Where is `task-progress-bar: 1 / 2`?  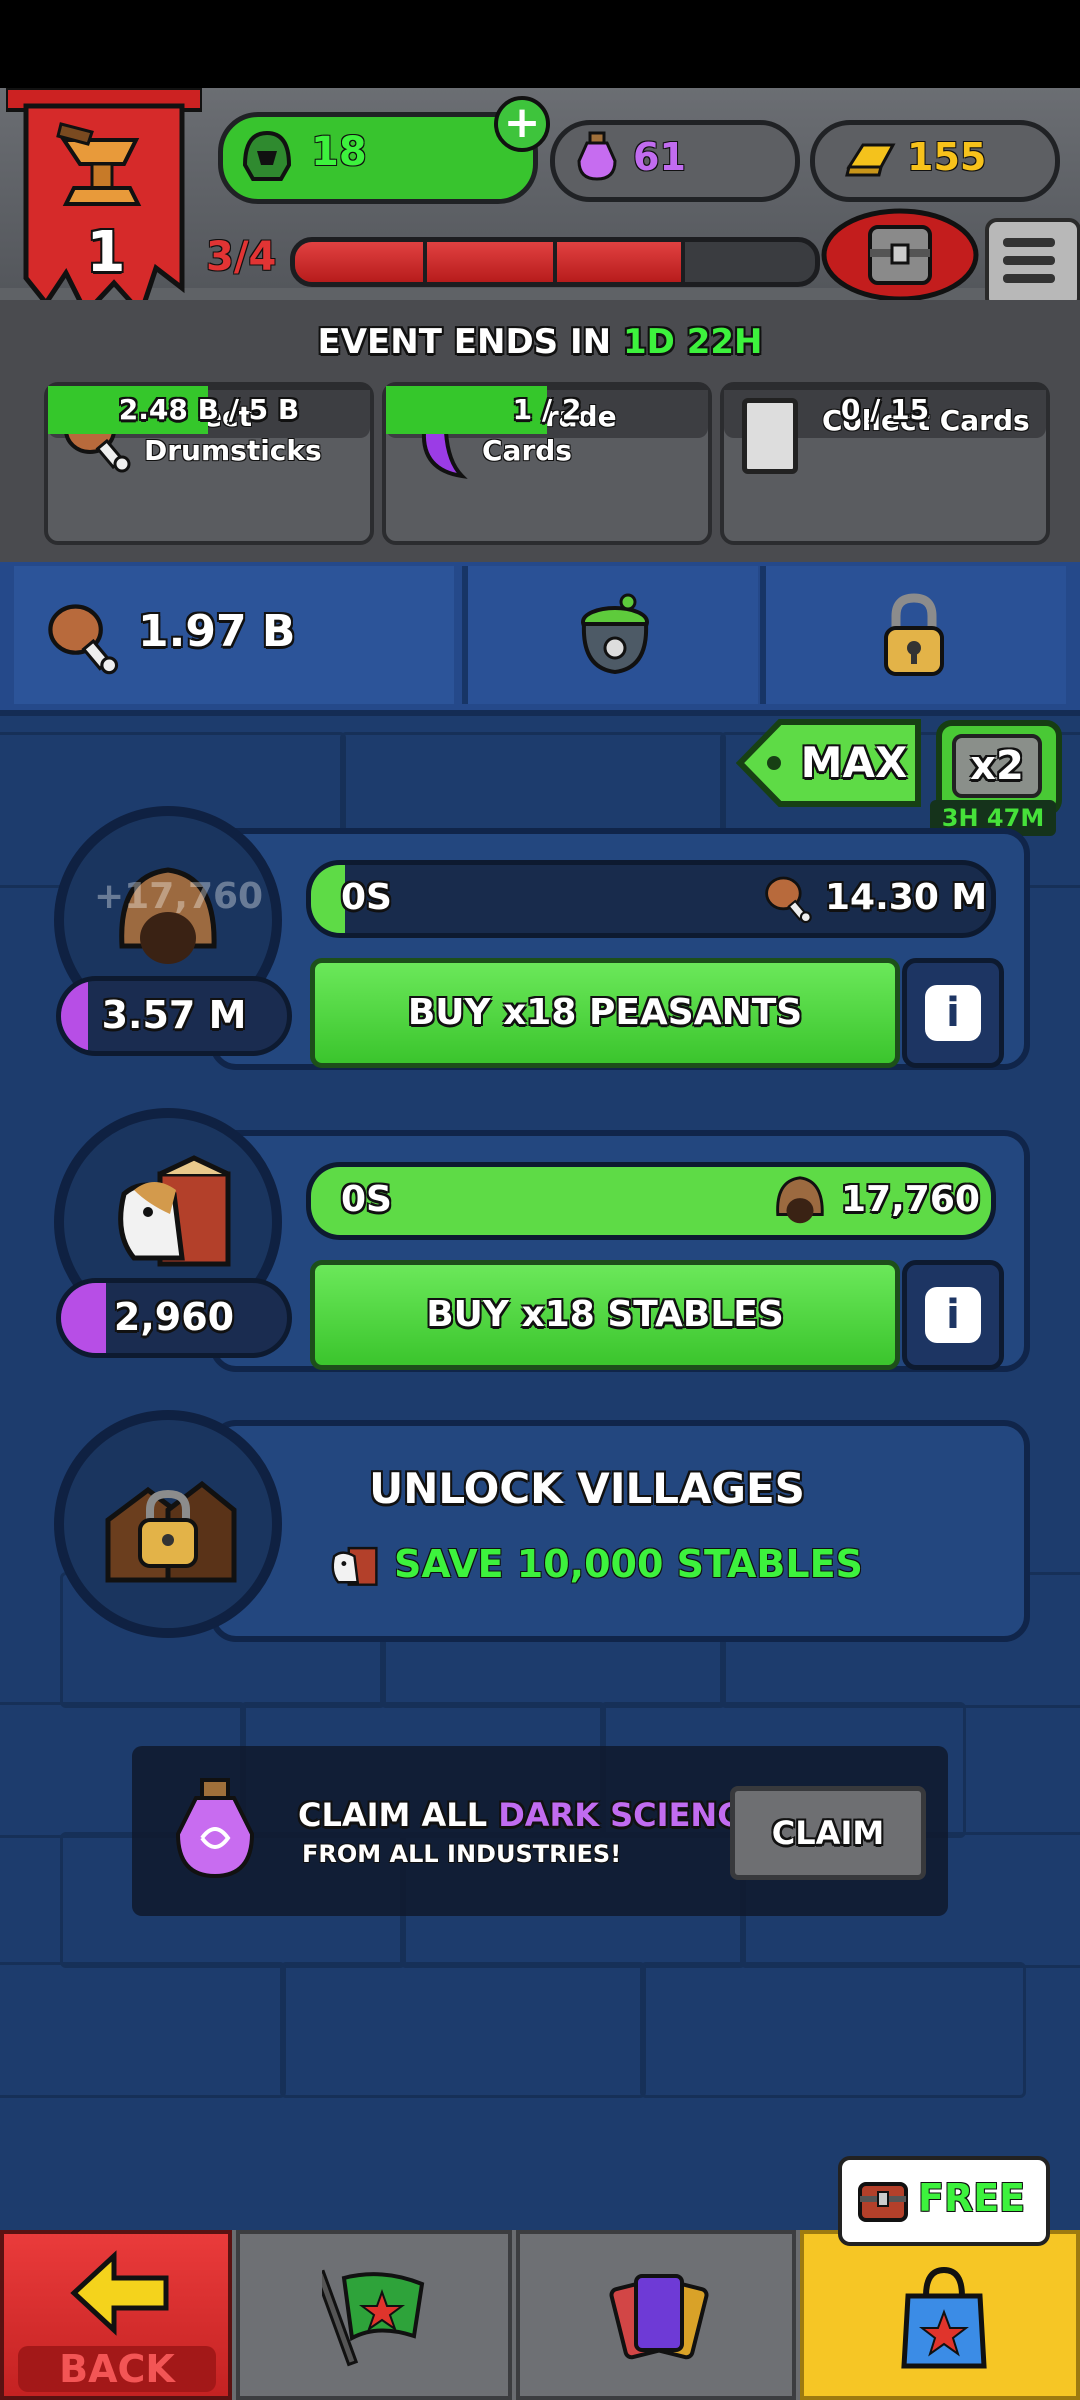
task-progress-bar: 1 / 2 is located at coordinates (547, 412).